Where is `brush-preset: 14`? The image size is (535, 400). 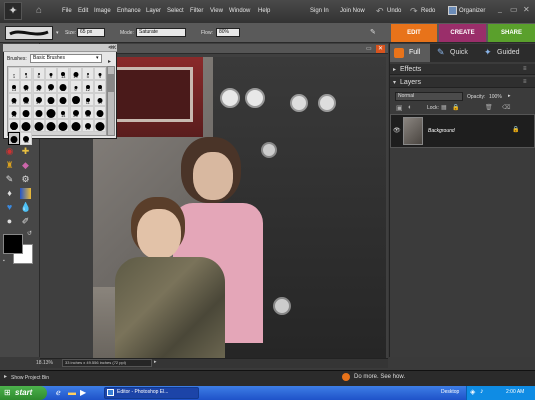
brush-preset: 14 is located at coordinates (63, 112).